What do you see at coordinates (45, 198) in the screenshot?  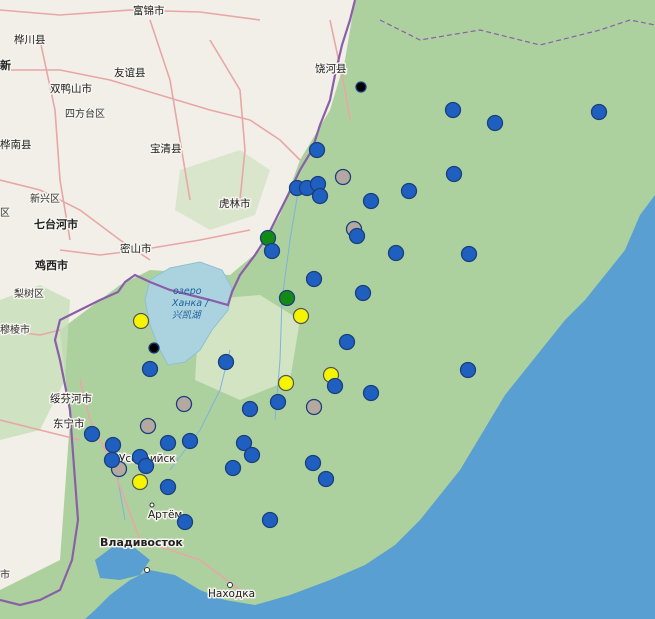 I see `label-xinxing: 新兴区` at bounding box center [45, 198].